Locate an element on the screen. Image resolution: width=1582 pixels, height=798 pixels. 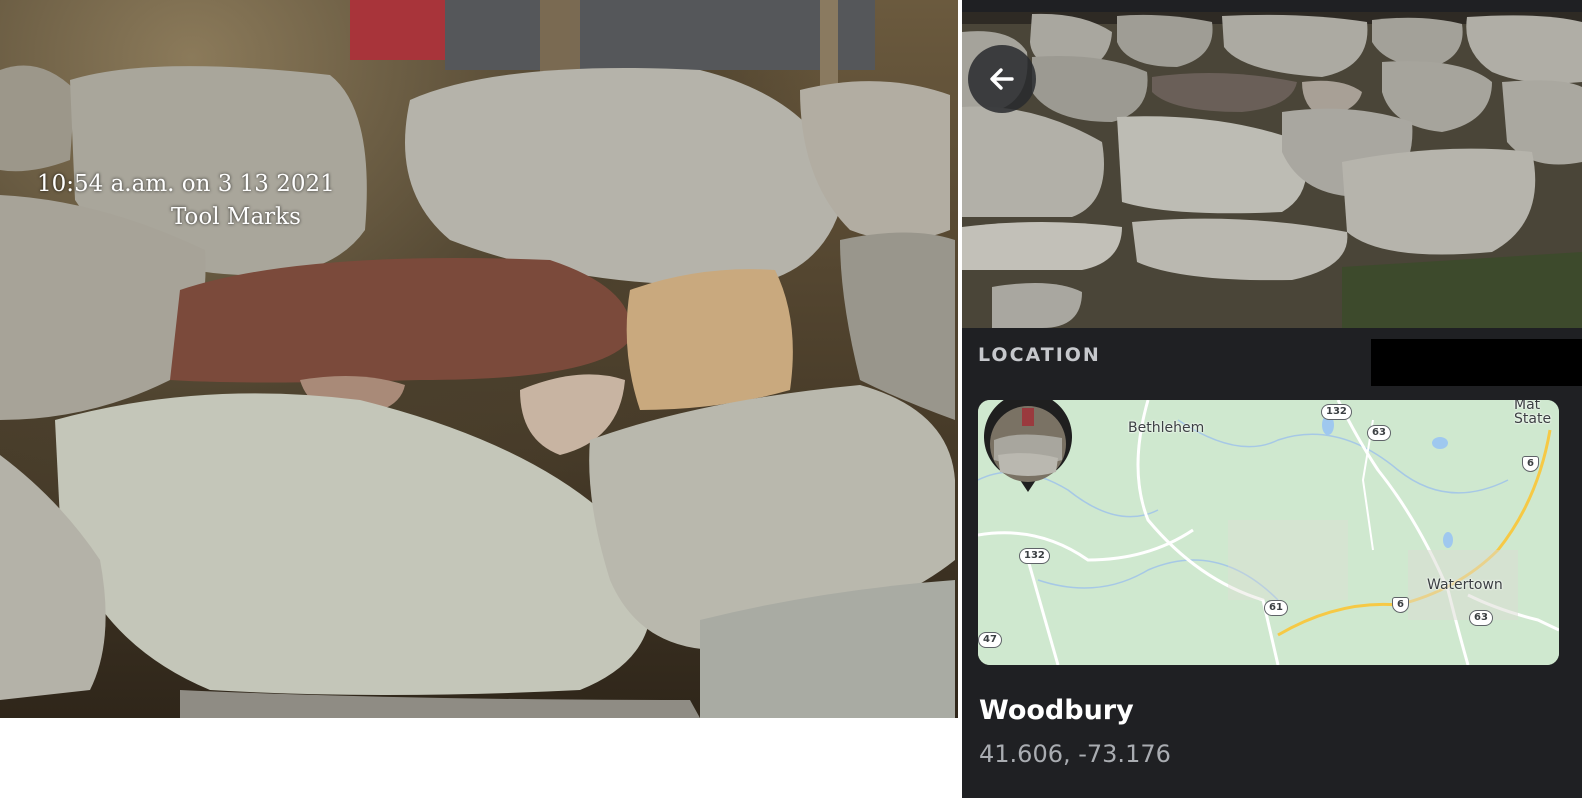
place-name: Woodbury is located at coordinates (1056, 710).